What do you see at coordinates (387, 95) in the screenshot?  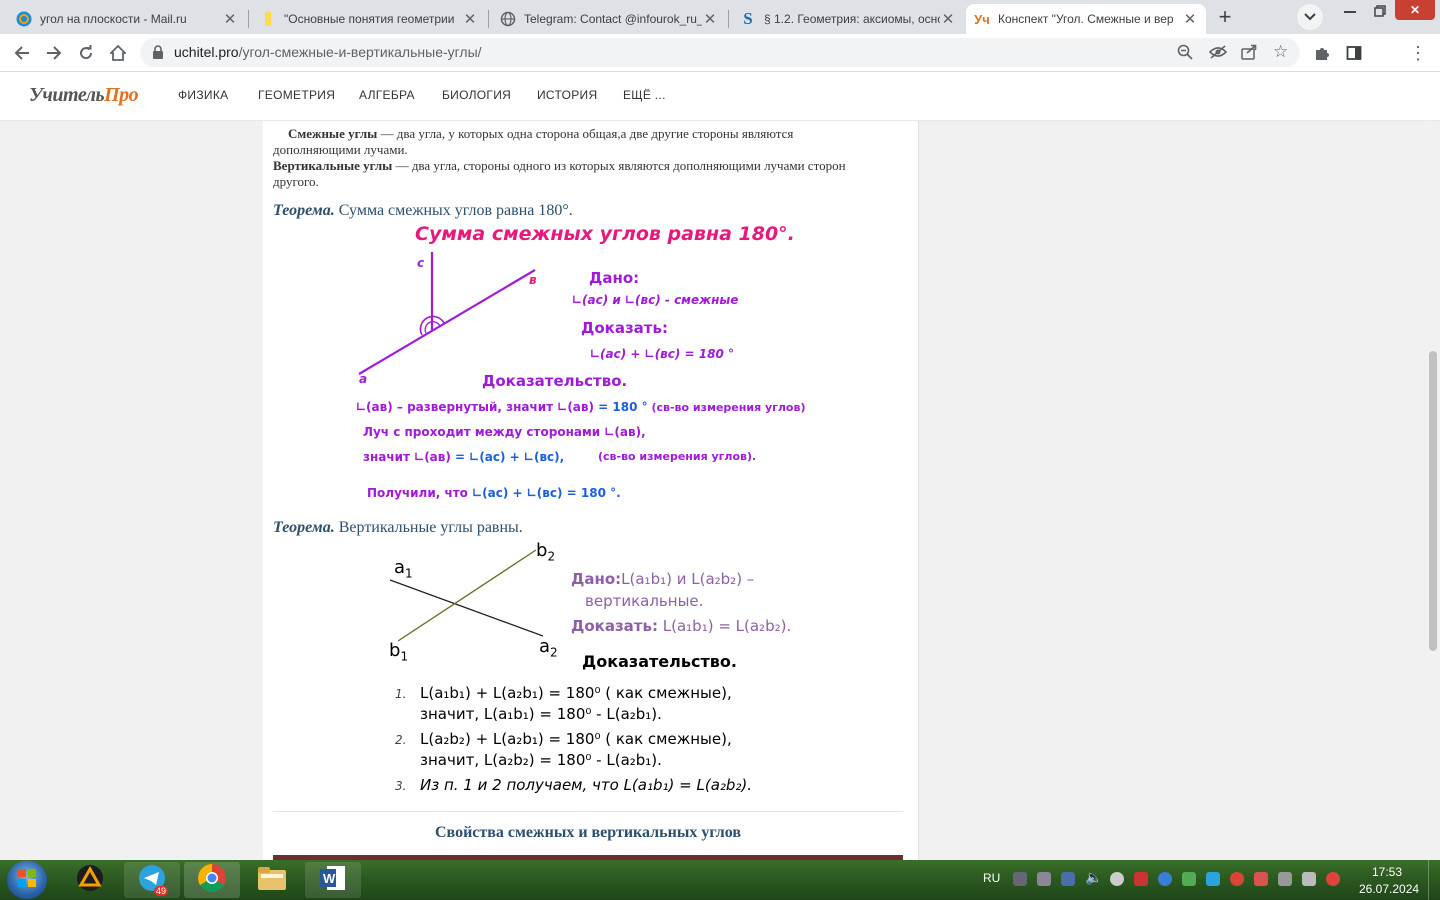 I see `nav-algebra: АЛГЕБРА` at bounding box center [387, 95].